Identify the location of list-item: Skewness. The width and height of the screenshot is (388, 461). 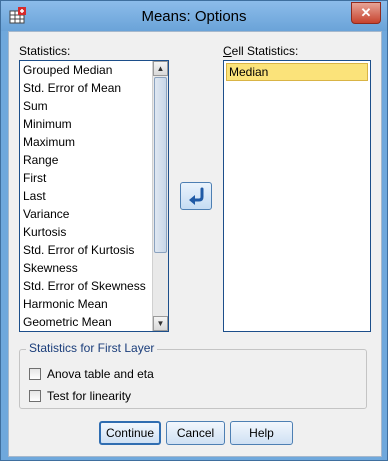
(94, 268).